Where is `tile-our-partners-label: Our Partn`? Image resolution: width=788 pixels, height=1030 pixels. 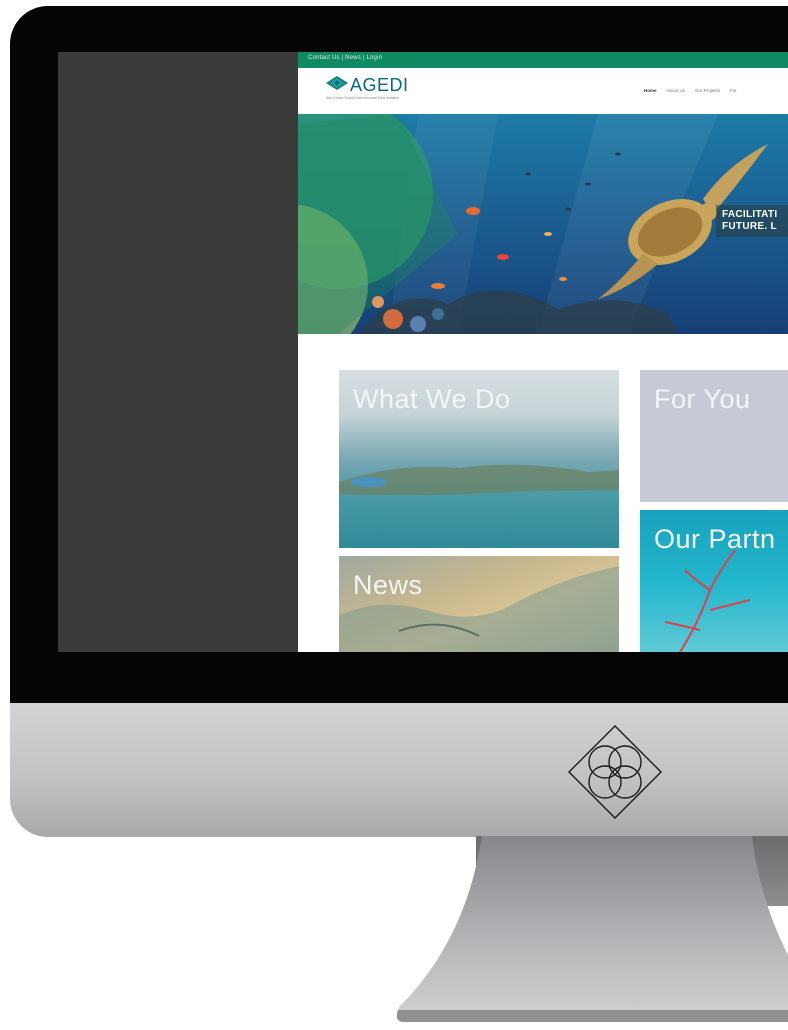 tile-our-partners-label: Our Partn is located at coordinates (715, 539).